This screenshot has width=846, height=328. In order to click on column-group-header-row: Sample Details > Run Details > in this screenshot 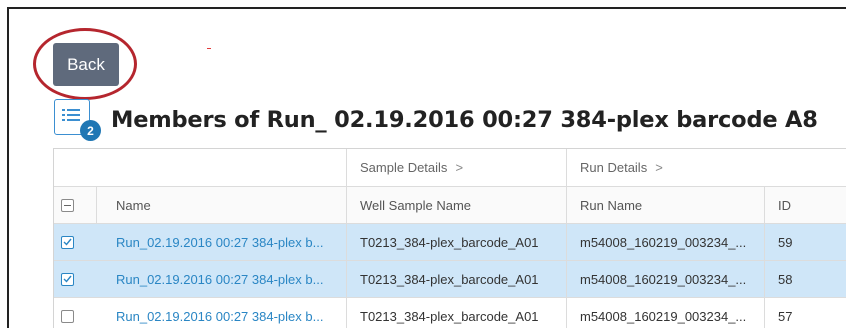, I will do `click(450, 168)`.